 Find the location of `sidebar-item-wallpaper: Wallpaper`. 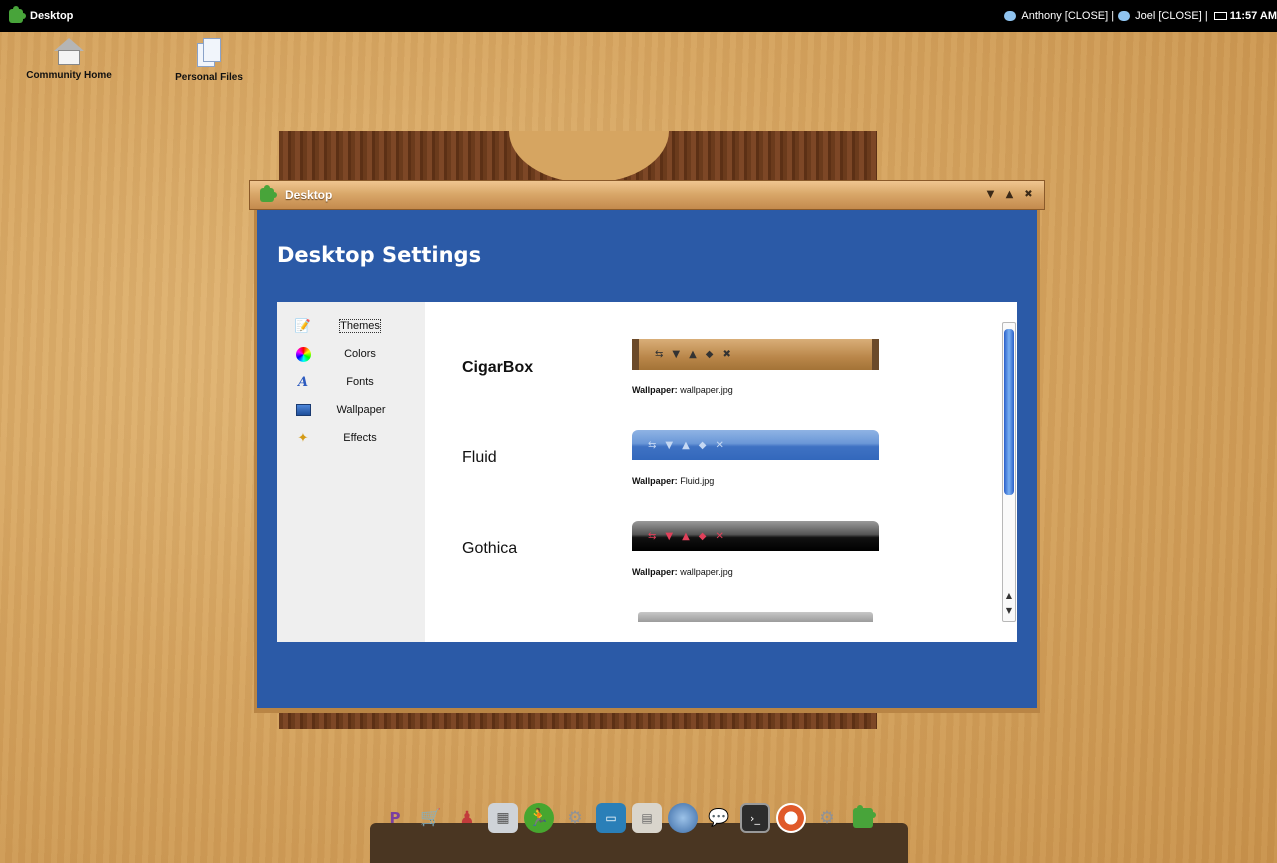

sidebar-item-wallpaper: Wallpaper is located at coordinates (355, 410).